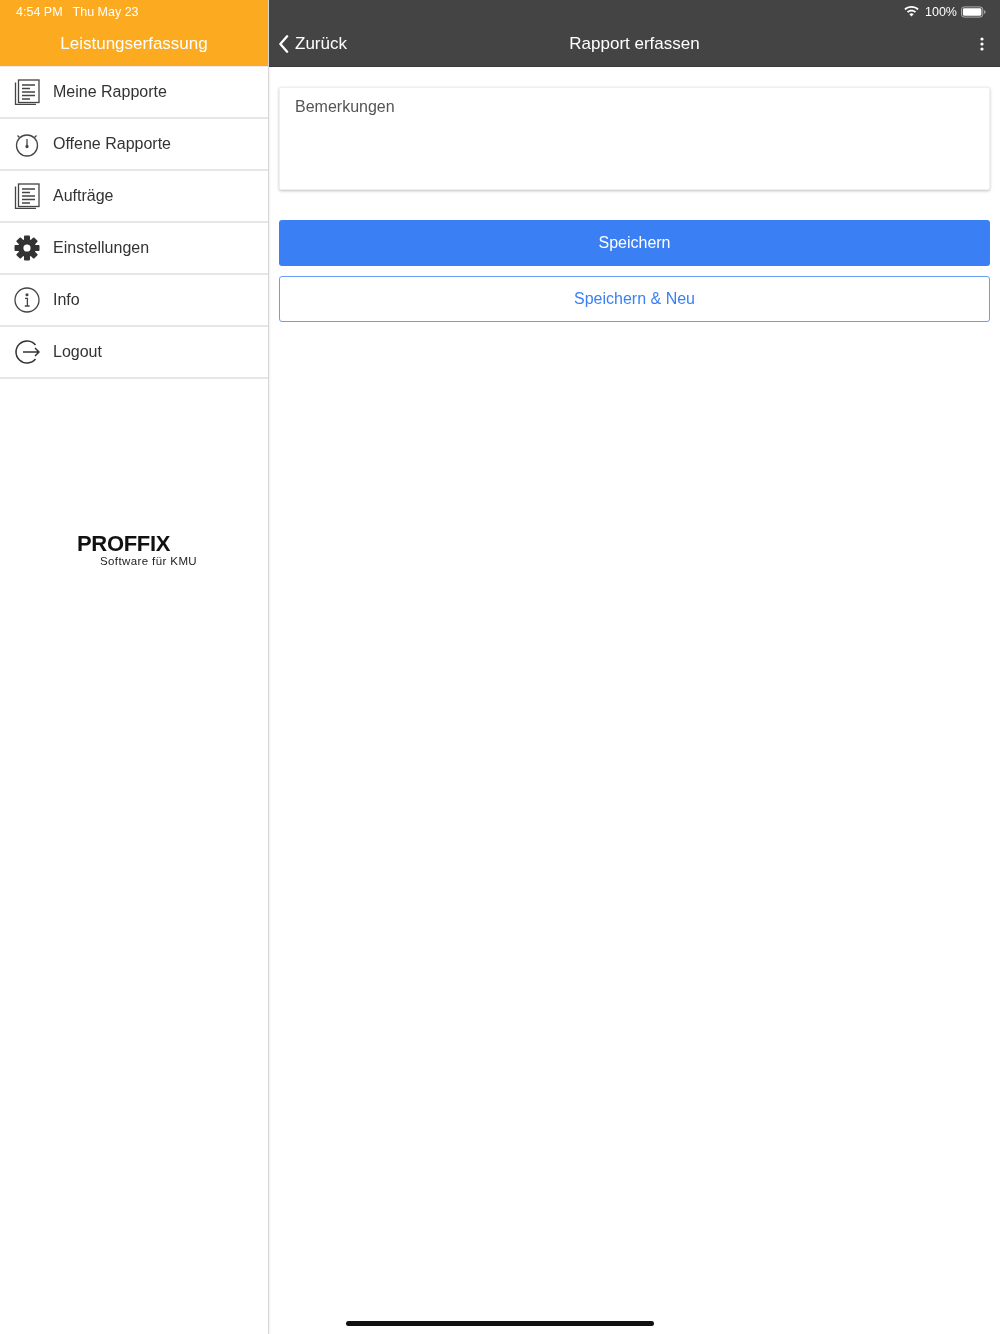 This screenshot has width=1000, height=1334. Describe the element at coordinates (634, 43) in the screenshot. I see `page-title: Rapport erfassen` at that location.